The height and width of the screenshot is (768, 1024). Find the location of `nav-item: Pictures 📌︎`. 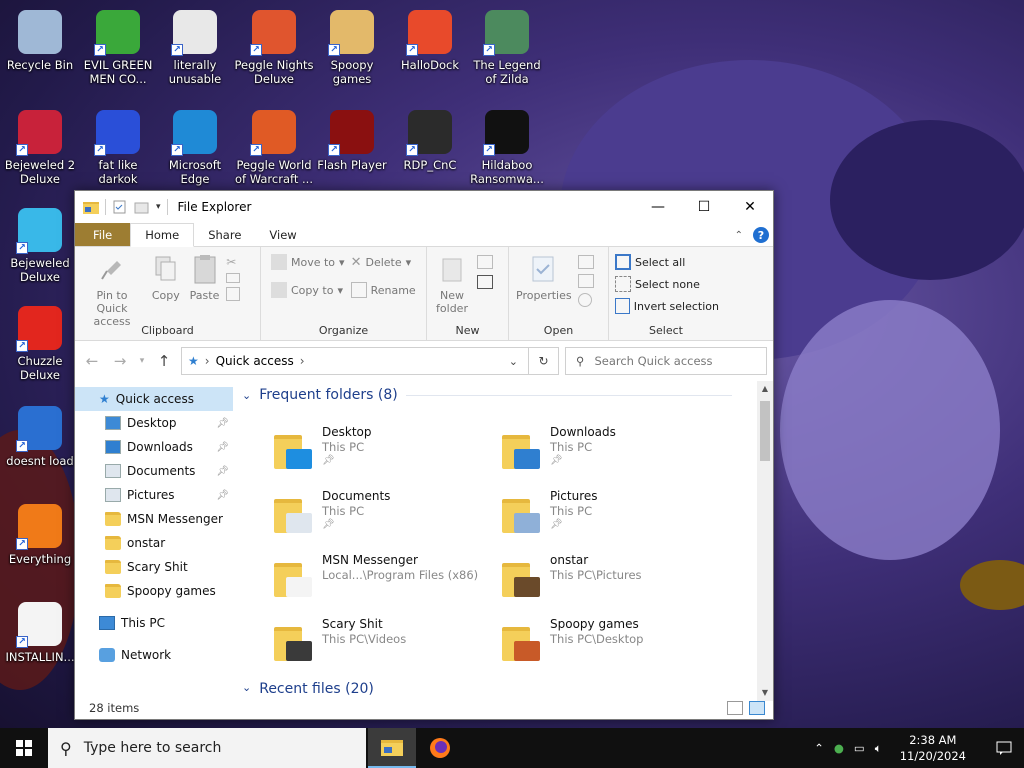

nav-item: Pictures 📌︎ is located at coordinates (154, 495).